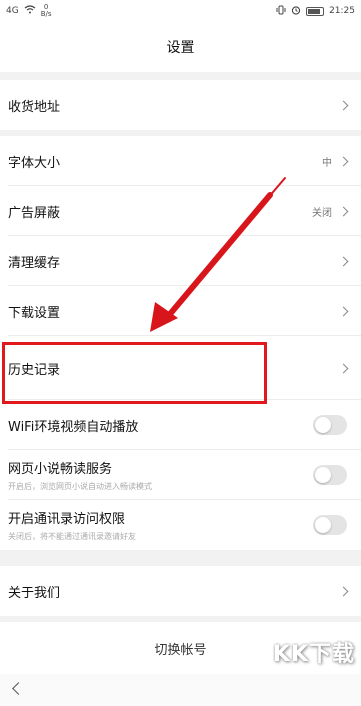 The height and width of the screenshot is (706, 361). I want to click on ad-block-value: 关闭, so click(322, 213).